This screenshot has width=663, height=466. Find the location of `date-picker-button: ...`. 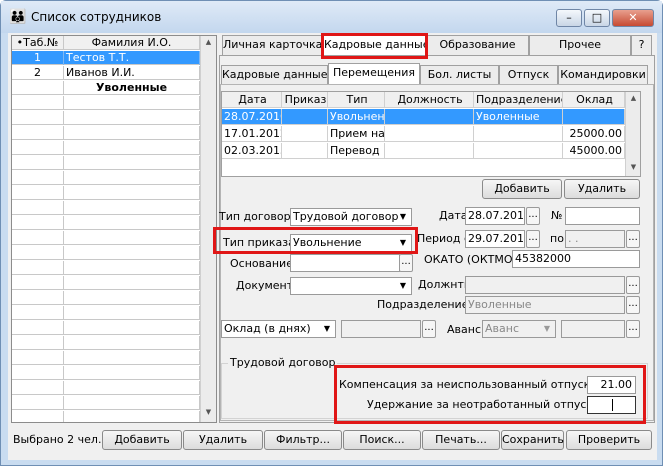

date-picker-button: ... is located at coordinates (533, 216).